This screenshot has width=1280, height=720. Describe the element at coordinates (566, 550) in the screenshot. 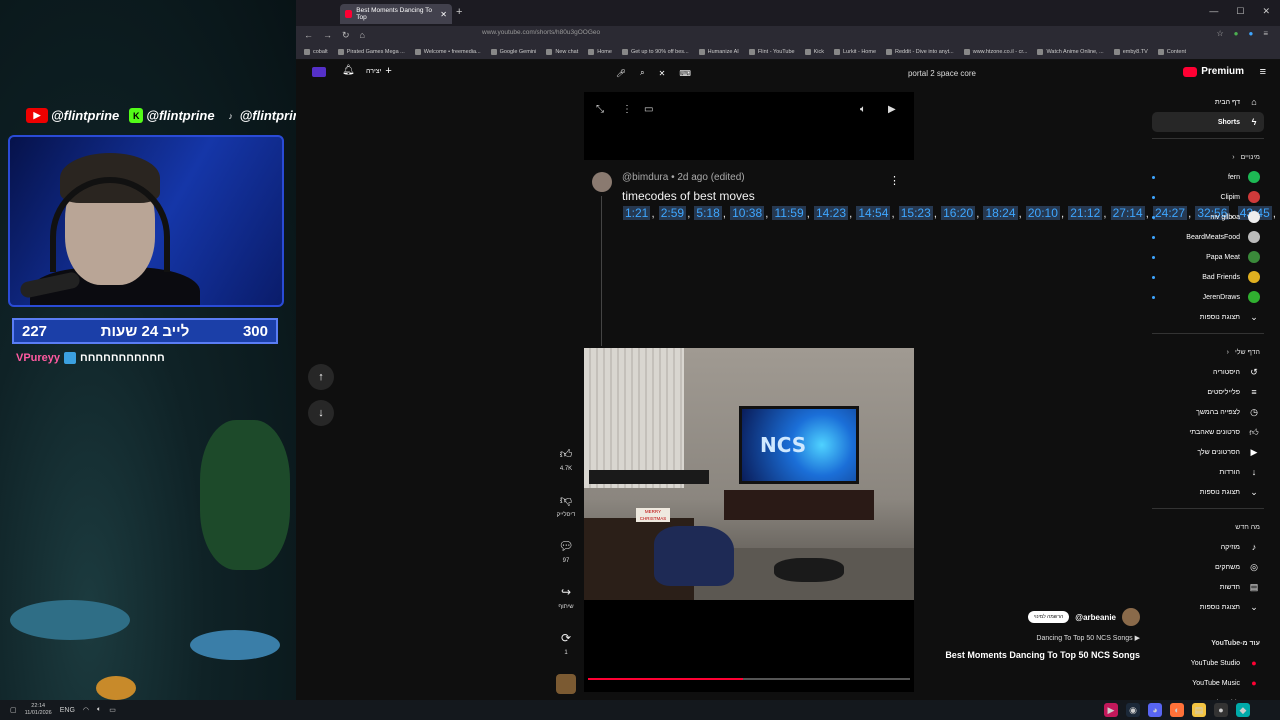

I see `comments-button: 💬︎ 97` at that location.